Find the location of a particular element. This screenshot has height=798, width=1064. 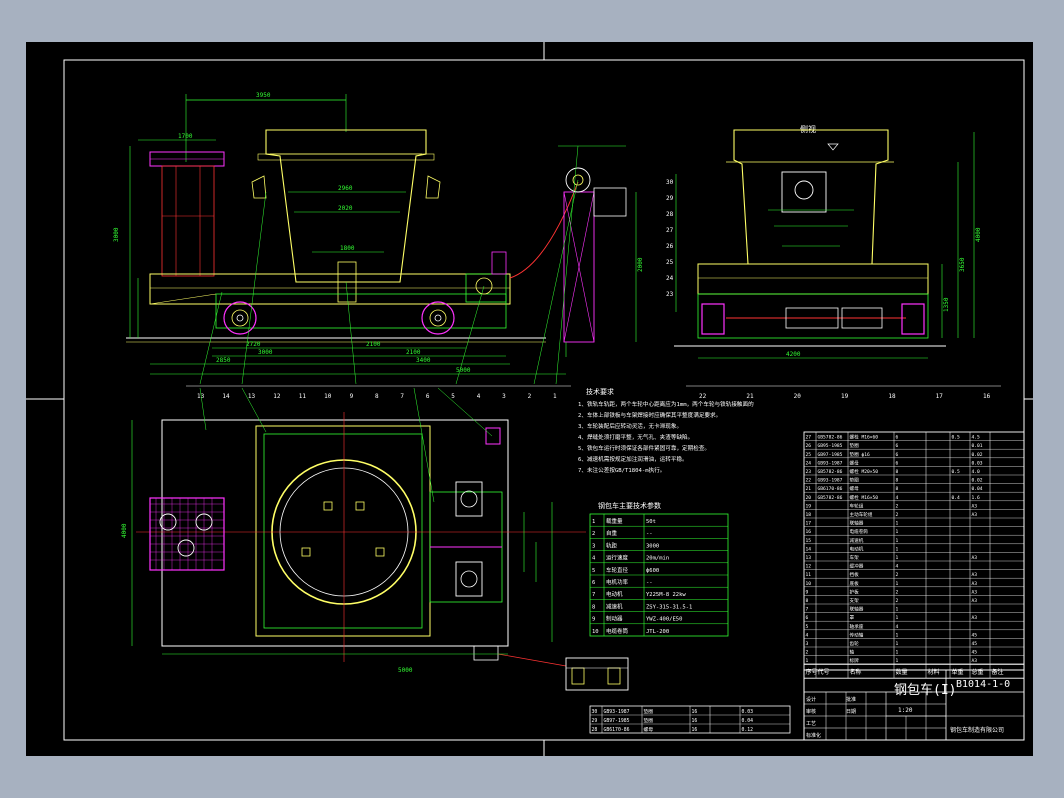

bom-cell: 5 is located at coordinates (807, 627).